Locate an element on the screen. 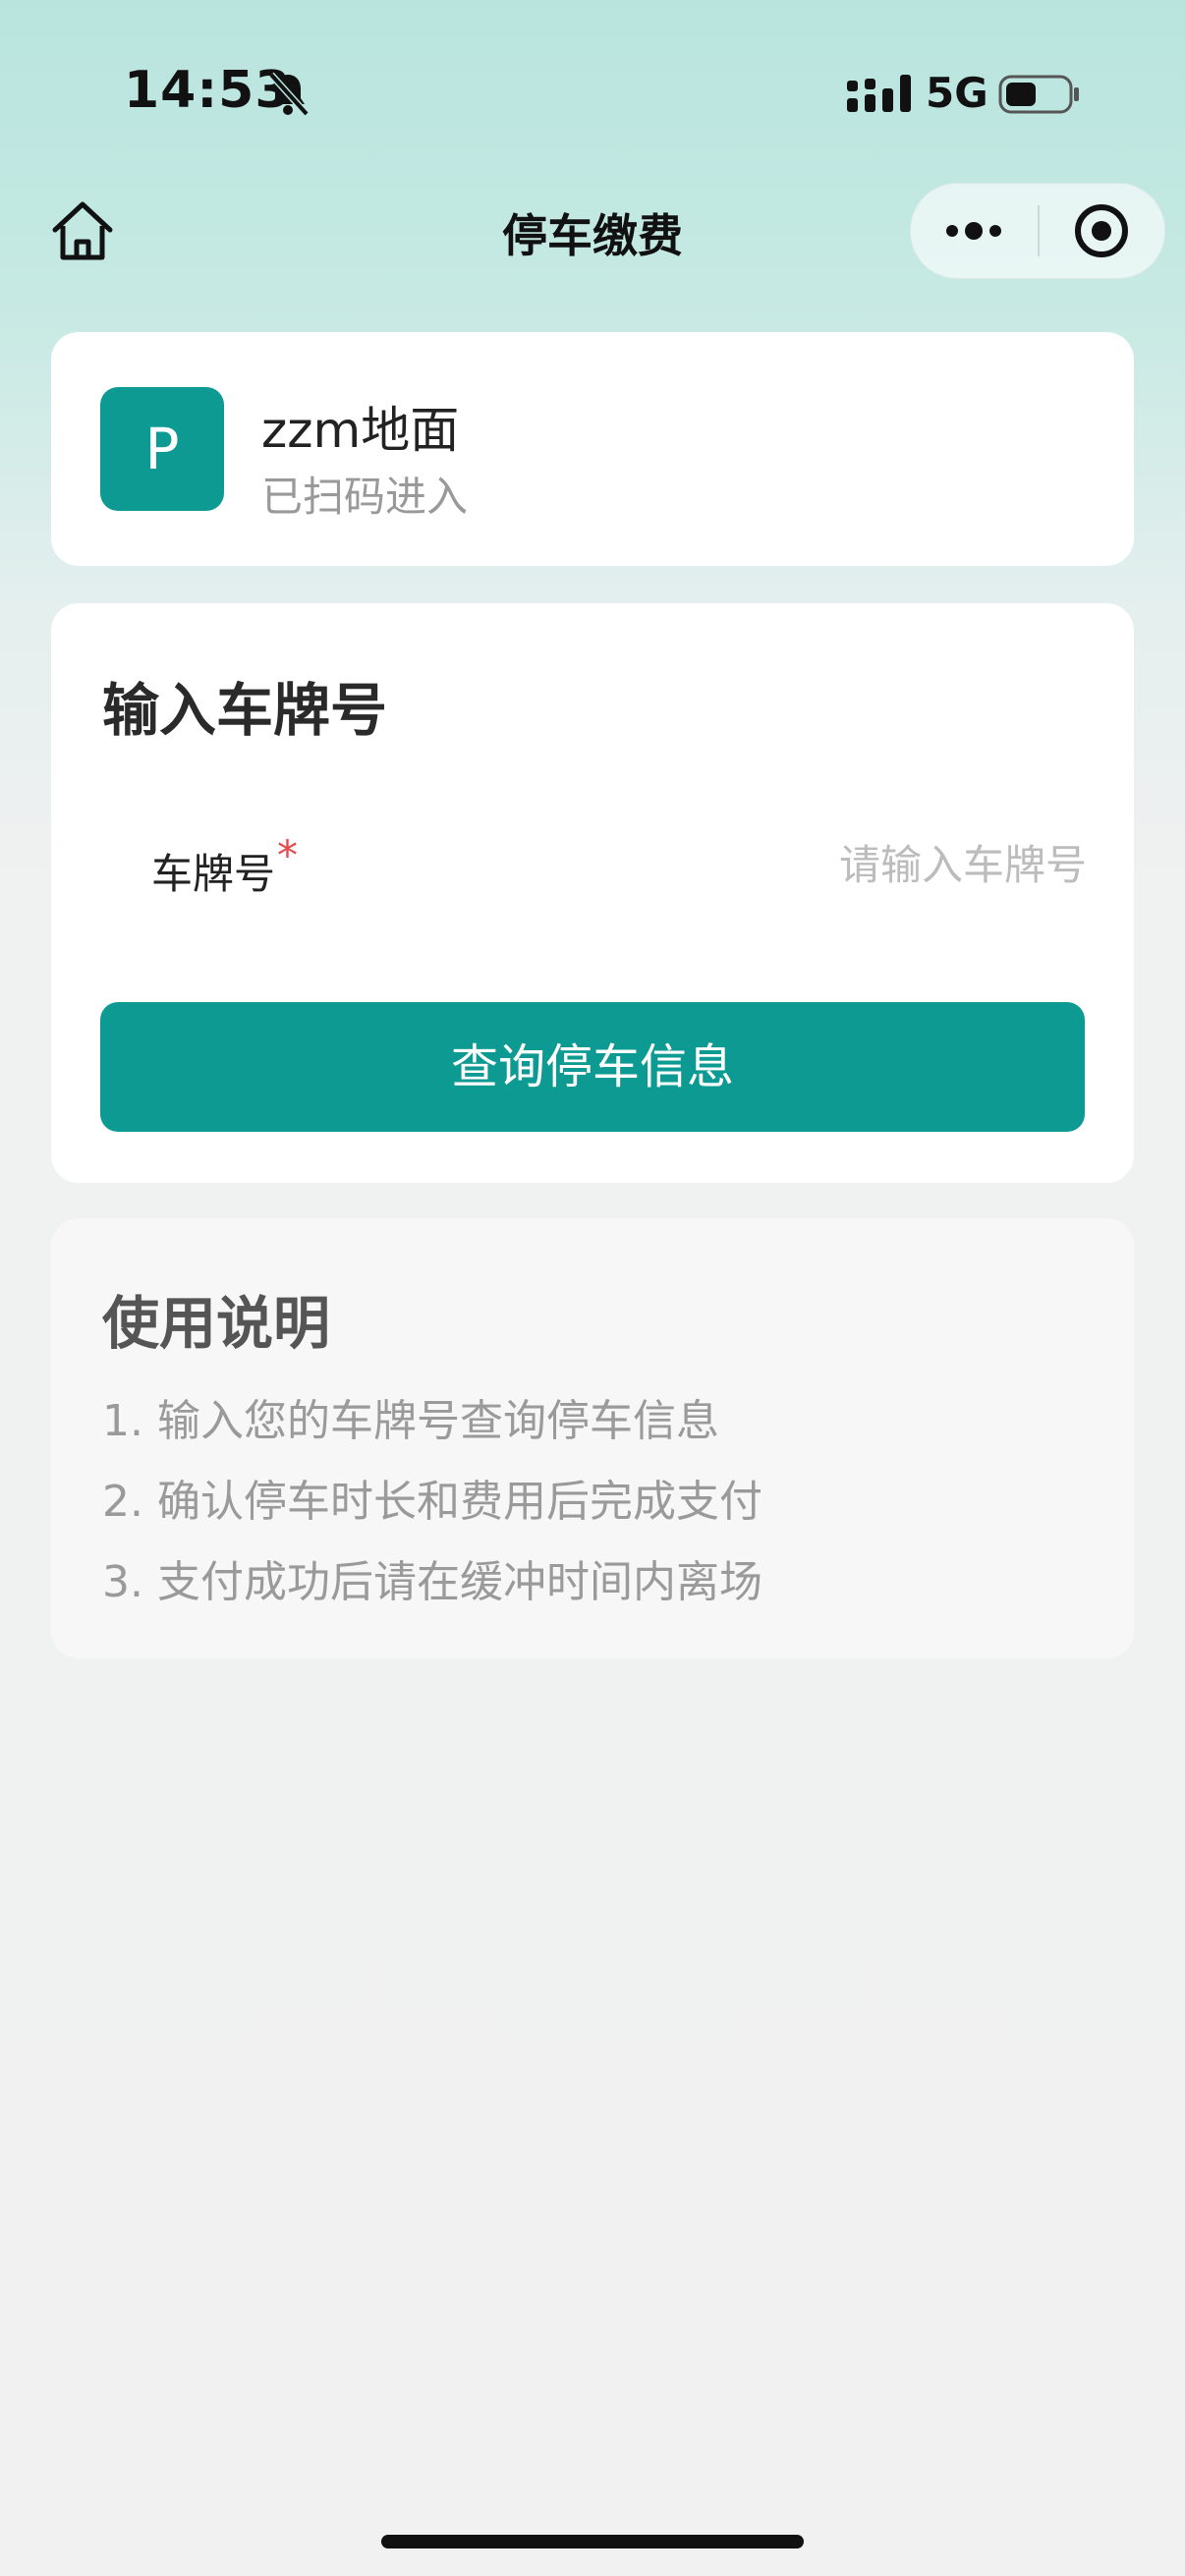  parking-lot-card: P zzm地面 已扫码进入 is located at coordinates (592, 449).